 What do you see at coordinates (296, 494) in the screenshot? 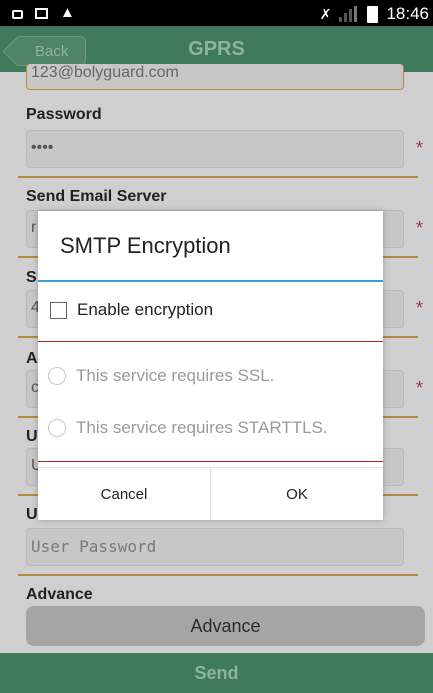
I see `ok-button: OK` at bounding box center [296, 494].